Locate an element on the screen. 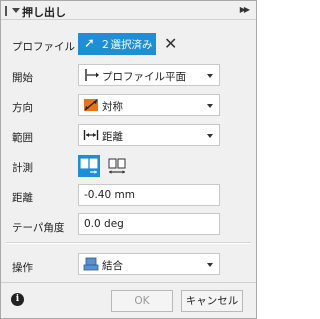  dialog-footer: i OK キャンセル is located at coordinates (128, 300).